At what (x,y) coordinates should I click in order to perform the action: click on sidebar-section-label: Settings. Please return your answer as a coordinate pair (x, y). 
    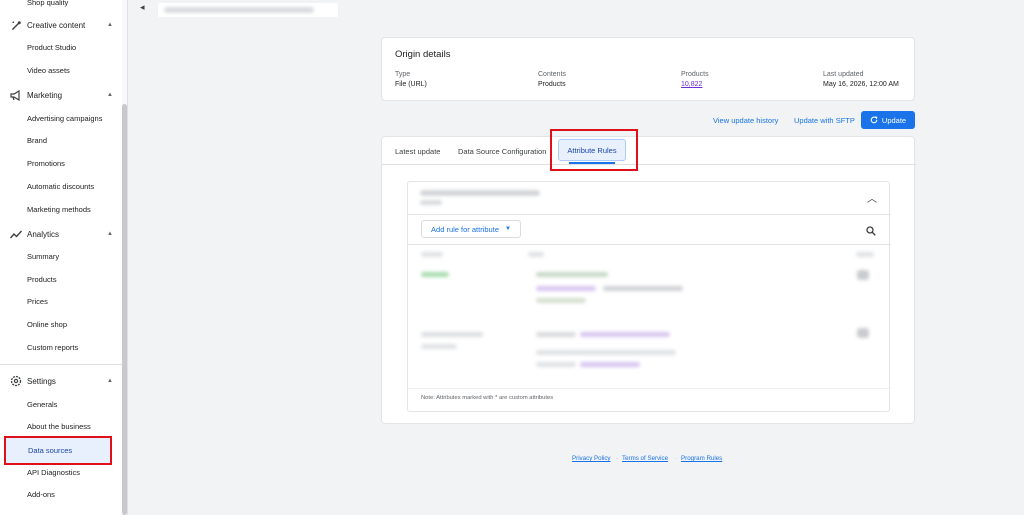
    Looking at the image, I should click on (41, 381).